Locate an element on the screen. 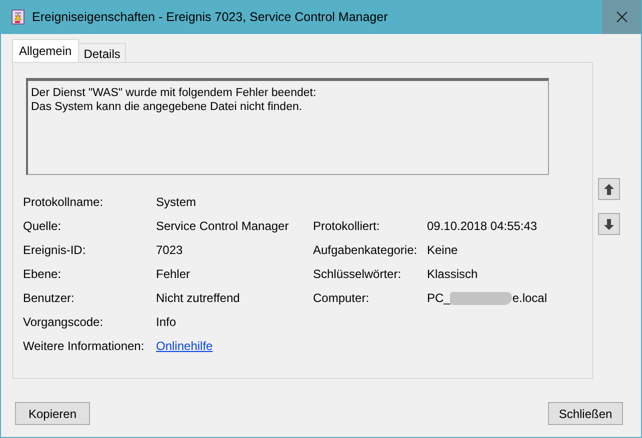 The image size is (642, 438). field-value: Klassisch is located at coordinates (453, 274).